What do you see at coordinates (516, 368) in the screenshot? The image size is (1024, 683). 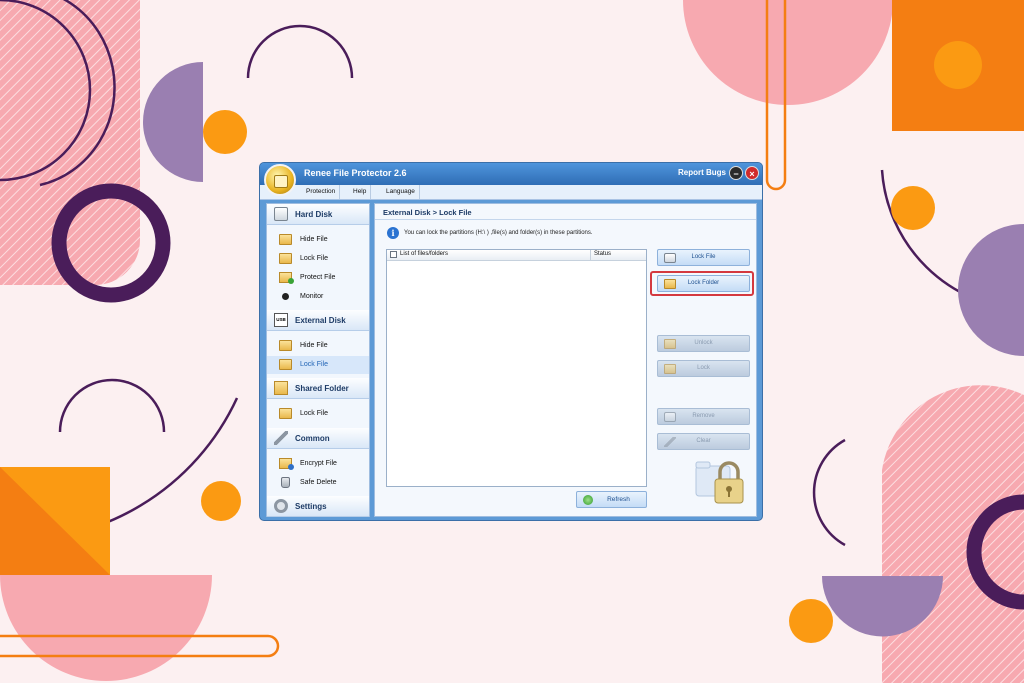 I see `file-list: List of files/folders Status` at bounding box center [516, 368].